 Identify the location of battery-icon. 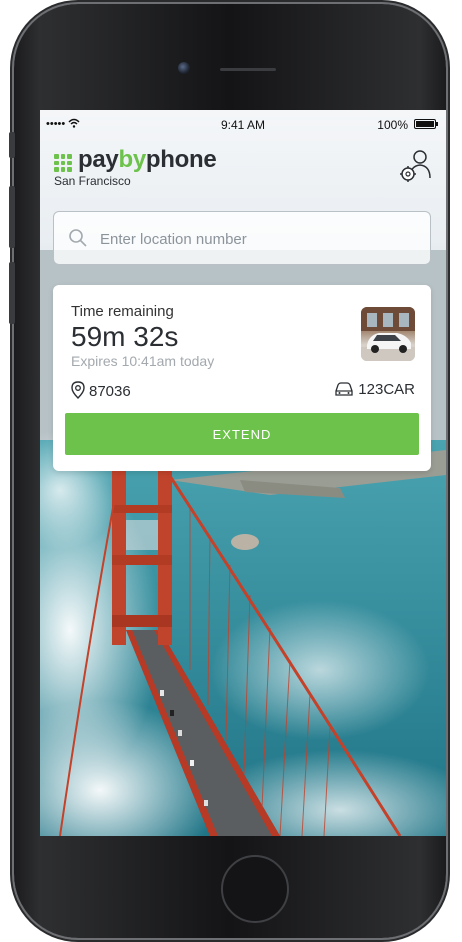
(426, 124).